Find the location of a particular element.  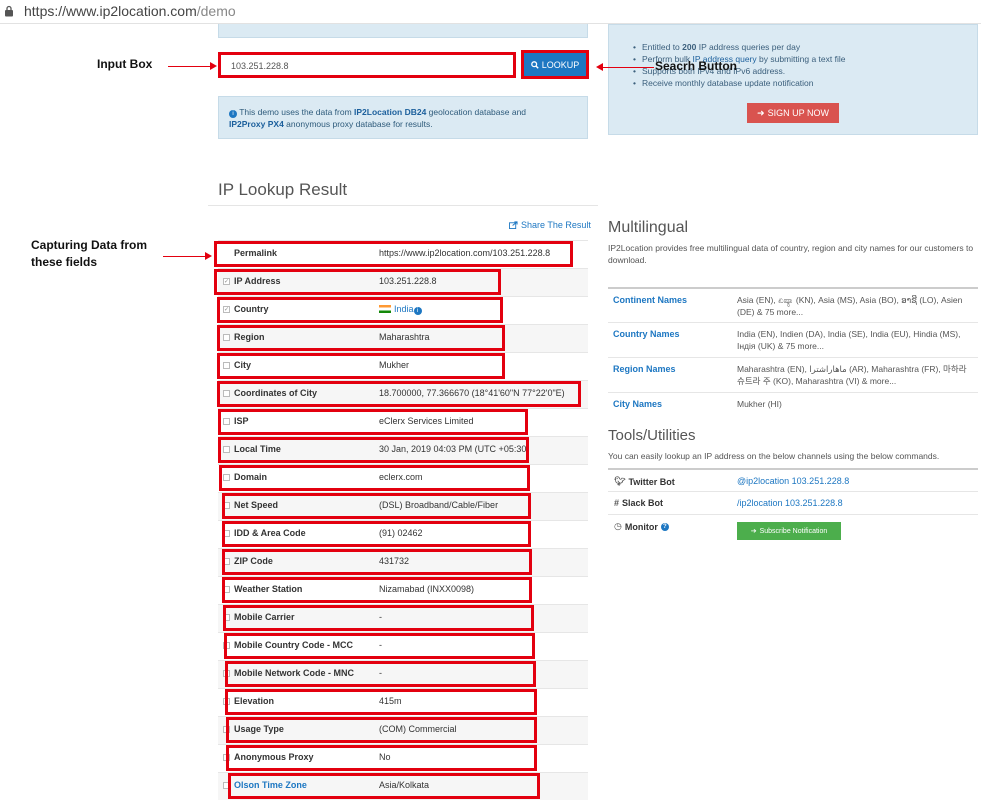

annotation-search-button: Seacrh Button is located at coordinates (696, 66).